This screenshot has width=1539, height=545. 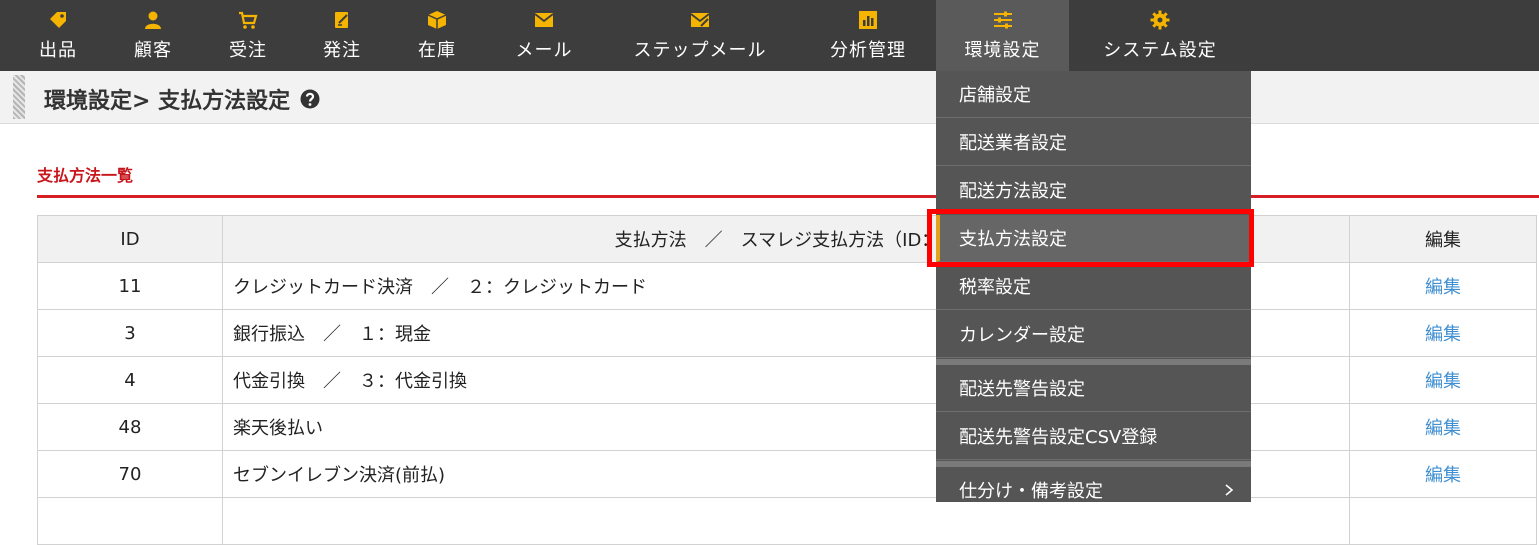 What do you see at coordinates (1160, 20) in the screenshot?
I see `gear-icon` at bounding box center [1160, 20].